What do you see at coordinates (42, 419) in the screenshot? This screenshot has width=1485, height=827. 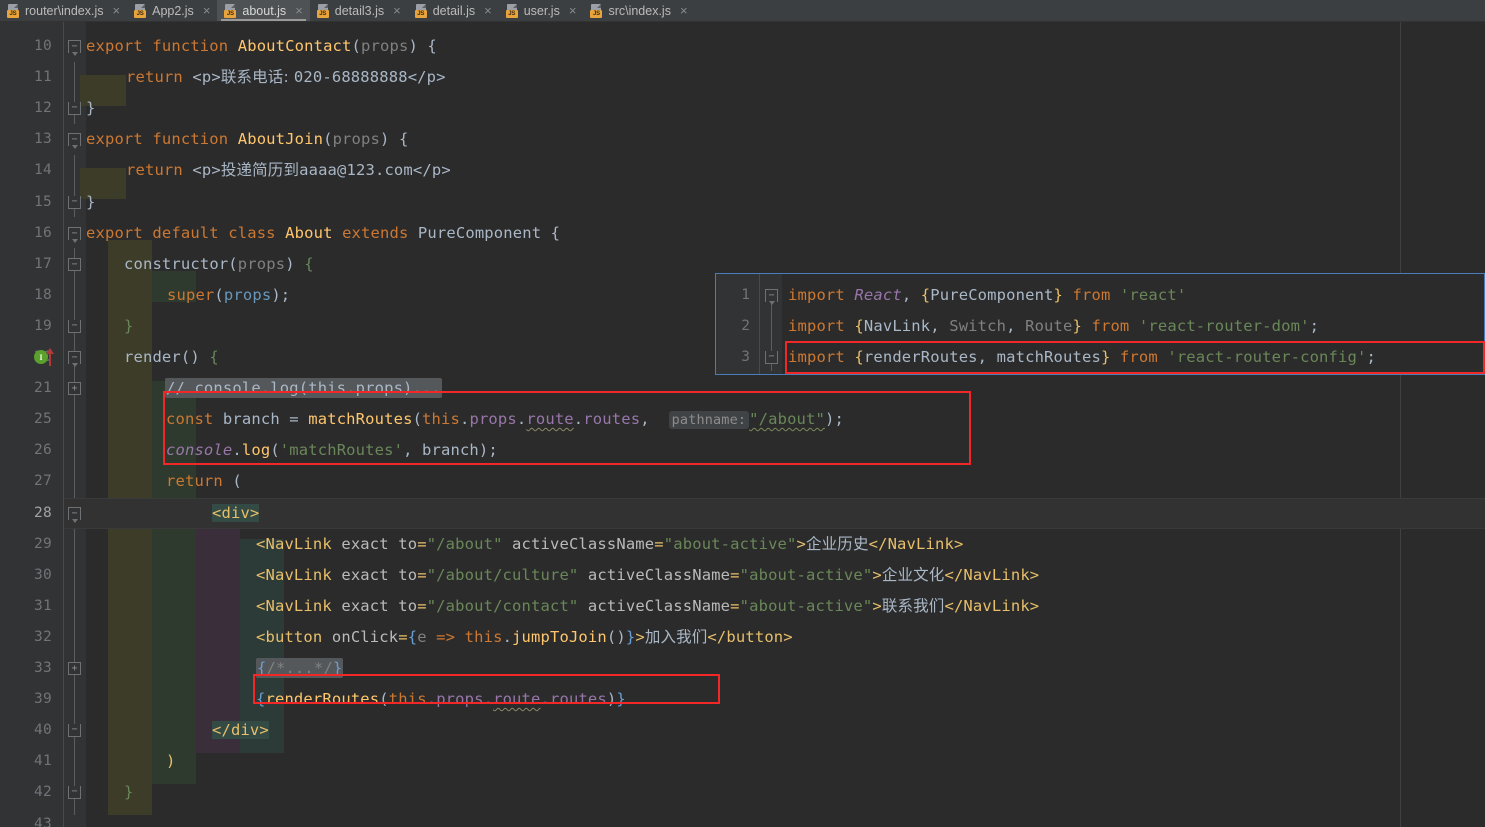 I see `line-number: 25` at bounding box center [42, 419].